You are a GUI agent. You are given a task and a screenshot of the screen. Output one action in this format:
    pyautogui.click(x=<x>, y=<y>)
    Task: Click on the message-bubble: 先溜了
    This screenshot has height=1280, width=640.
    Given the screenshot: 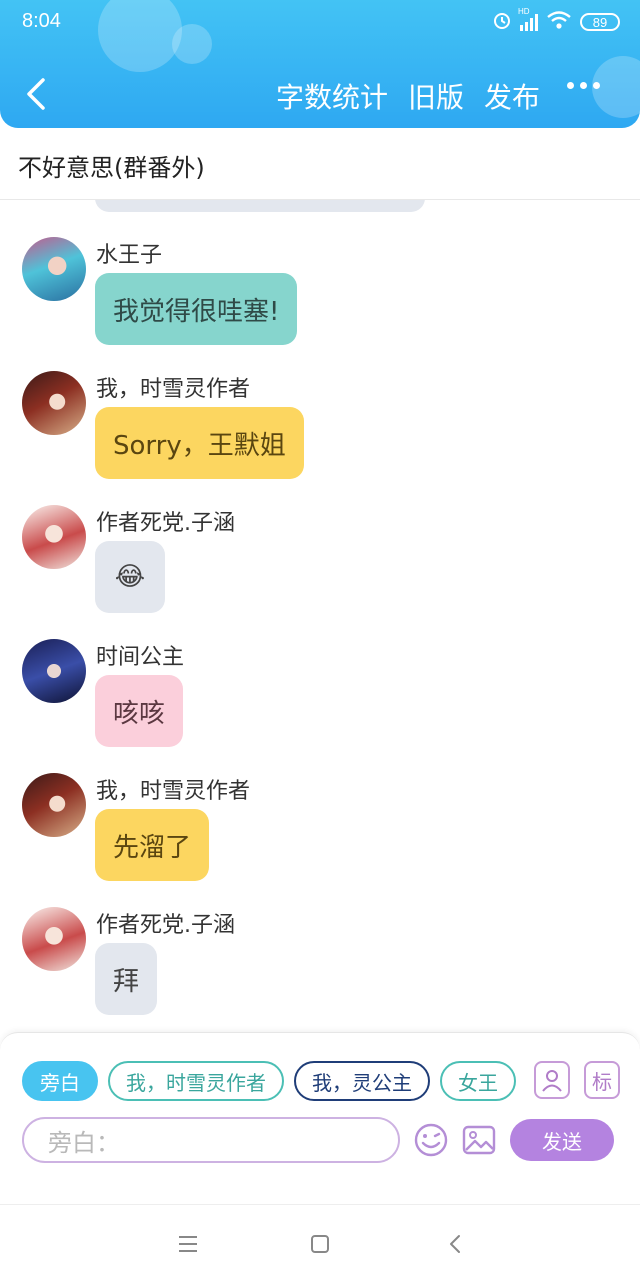 What is the action you would take?
    pyautogui.click(x=152, y=845)
    